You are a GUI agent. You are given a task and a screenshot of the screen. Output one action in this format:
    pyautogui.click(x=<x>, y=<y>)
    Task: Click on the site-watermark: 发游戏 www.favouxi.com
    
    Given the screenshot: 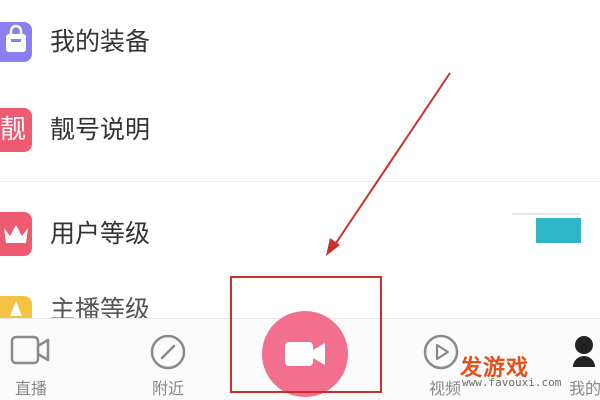 What is the action you would take?
    pyautogui.click(x=525, y=369)
    